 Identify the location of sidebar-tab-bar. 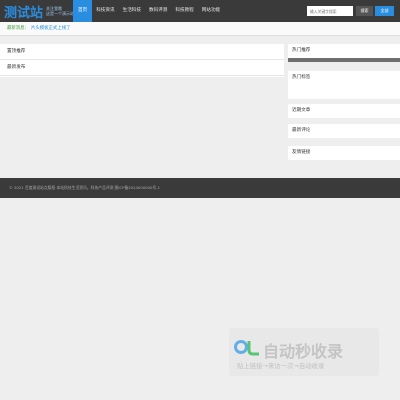
(344, 60).